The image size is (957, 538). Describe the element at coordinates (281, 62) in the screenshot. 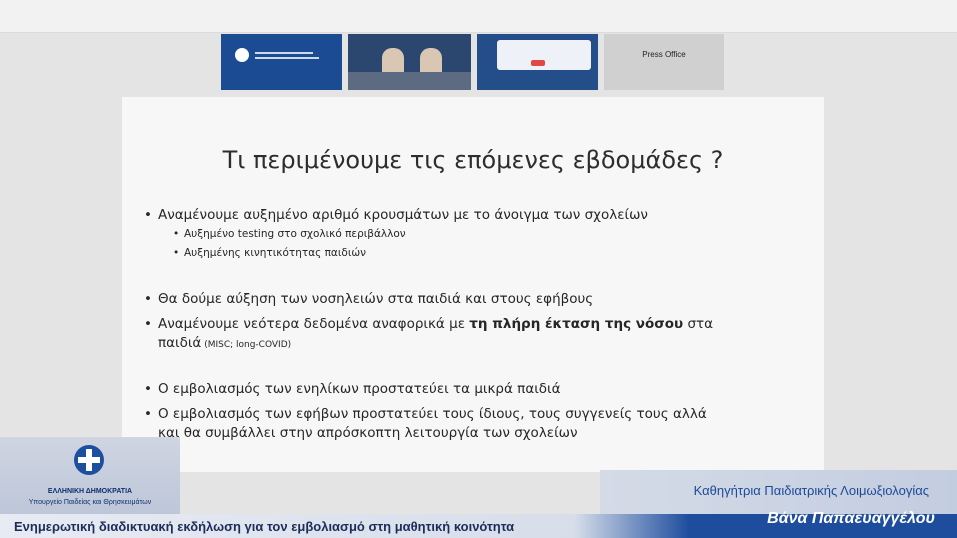

I see `thumbnail-ministry-stream` at that location.